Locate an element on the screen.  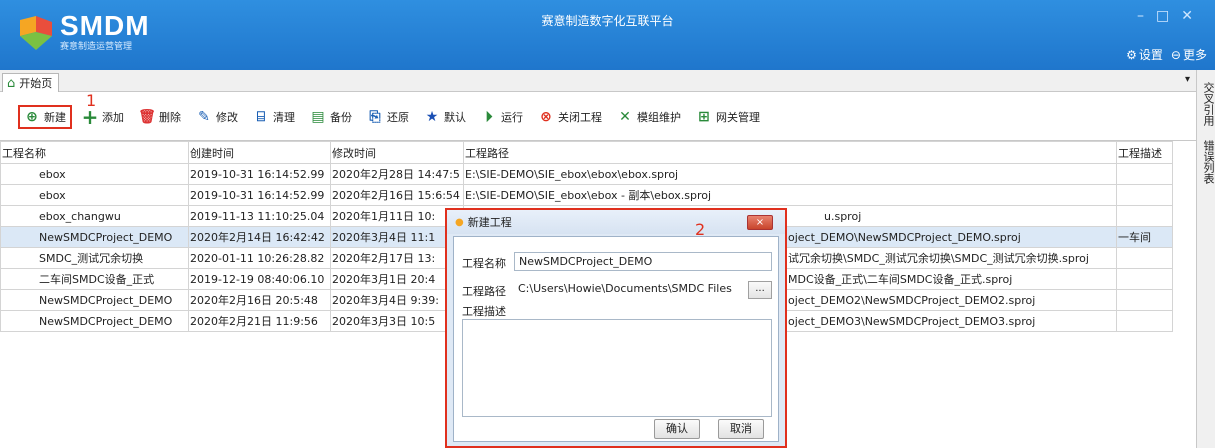
window-controls: –□✕ is located at coordinates (1171, 16).